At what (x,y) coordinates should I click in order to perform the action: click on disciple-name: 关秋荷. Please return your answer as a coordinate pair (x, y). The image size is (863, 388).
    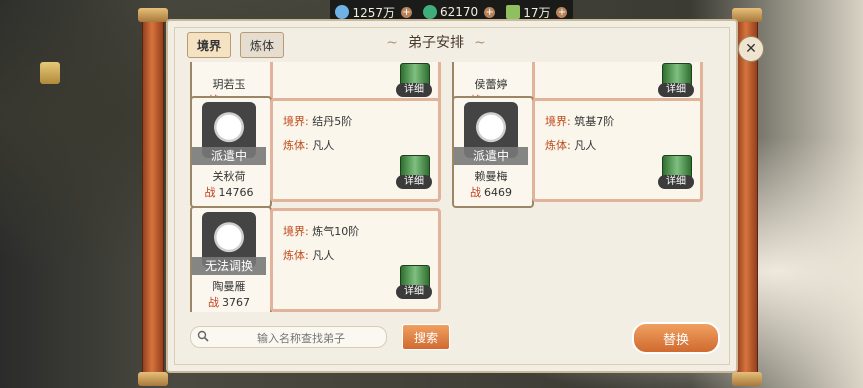
    Looking at the image, I should click on (229, 176).